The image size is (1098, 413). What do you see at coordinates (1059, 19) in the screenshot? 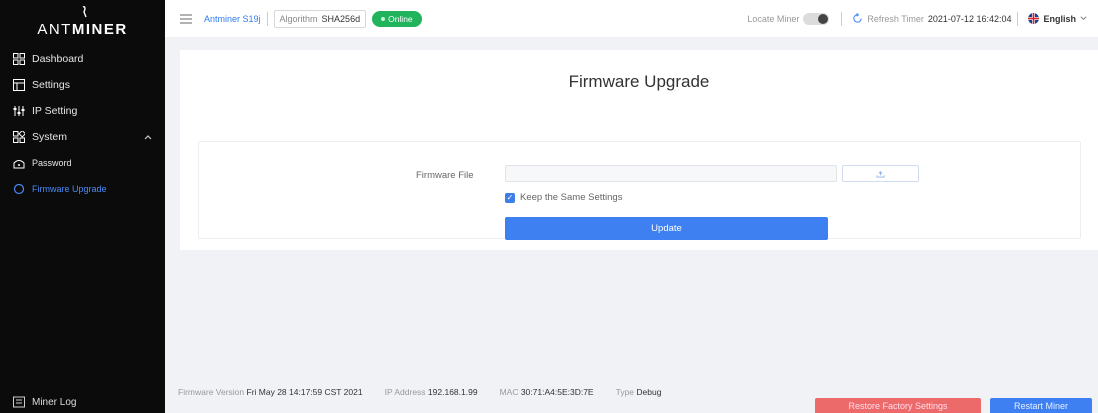
I see `language-selector: English` at bounding box center [1059, 19].